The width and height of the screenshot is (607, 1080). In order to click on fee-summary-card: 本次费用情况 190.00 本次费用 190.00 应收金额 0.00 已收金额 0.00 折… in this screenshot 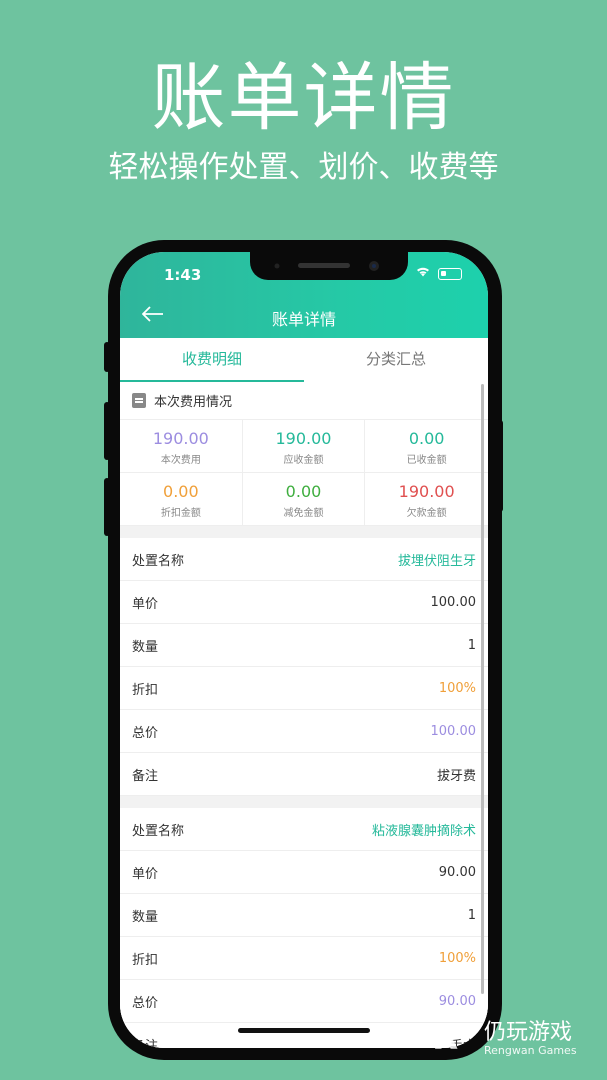, I will do `click(304, 454)`.